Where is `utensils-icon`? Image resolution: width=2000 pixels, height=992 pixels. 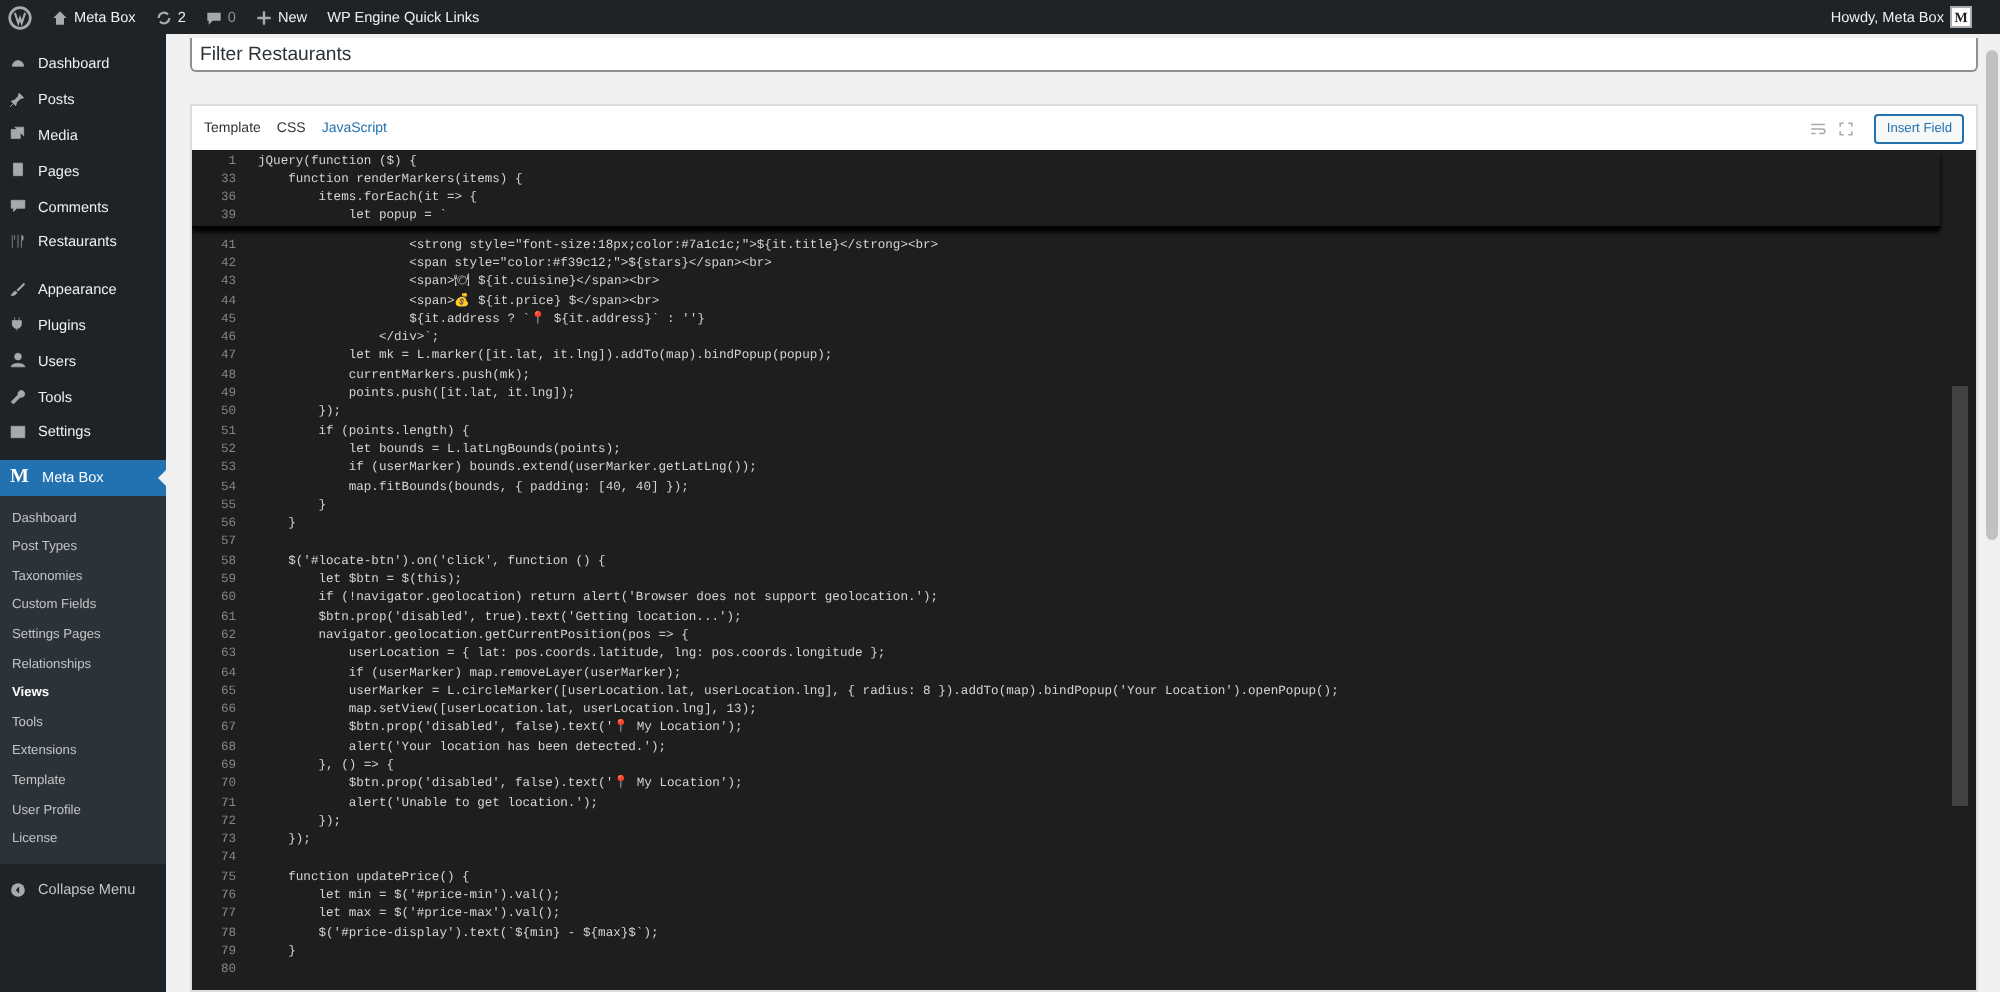 utensils-icon is located at coordinates (18, 241).